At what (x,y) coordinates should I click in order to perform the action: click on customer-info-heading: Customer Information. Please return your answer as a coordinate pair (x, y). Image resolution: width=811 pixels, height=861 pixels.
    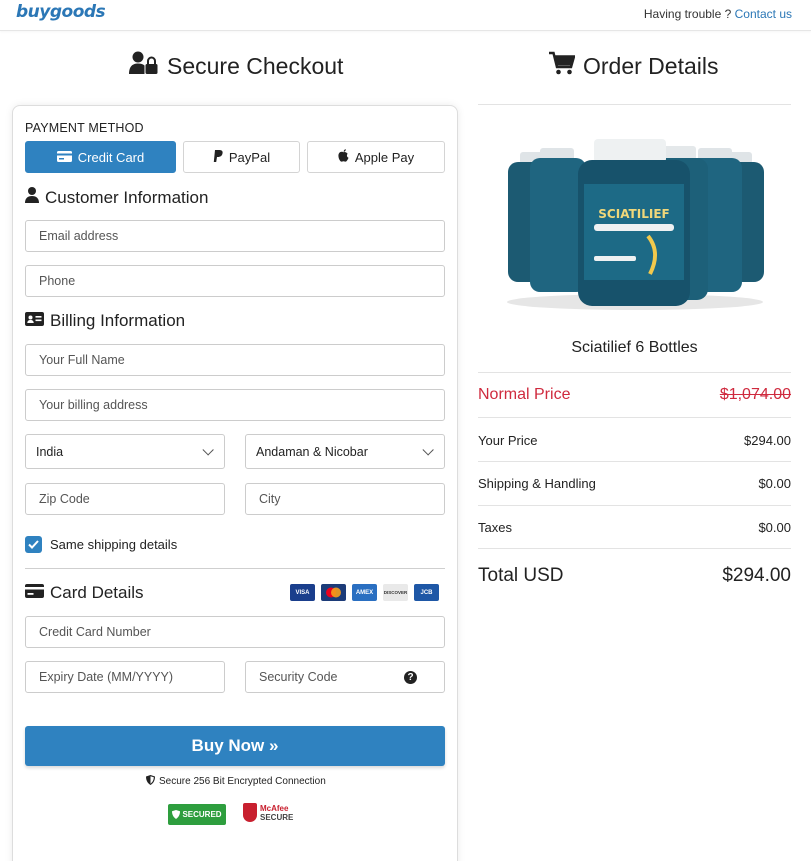
    Looking at the image, I should click on (116, 197).